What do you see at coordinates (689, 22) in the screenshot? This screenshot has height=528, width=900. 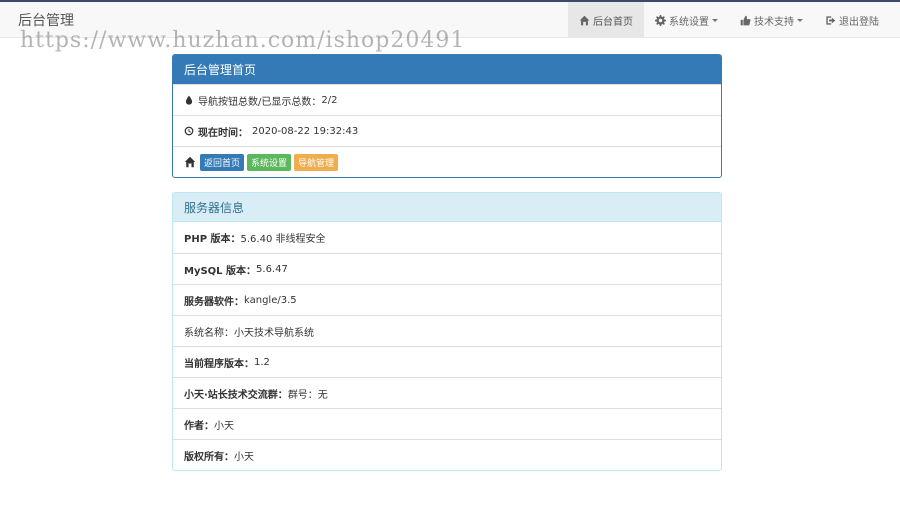 I see `nav-item-label: 系统设置` at bounding box center [689, 22].